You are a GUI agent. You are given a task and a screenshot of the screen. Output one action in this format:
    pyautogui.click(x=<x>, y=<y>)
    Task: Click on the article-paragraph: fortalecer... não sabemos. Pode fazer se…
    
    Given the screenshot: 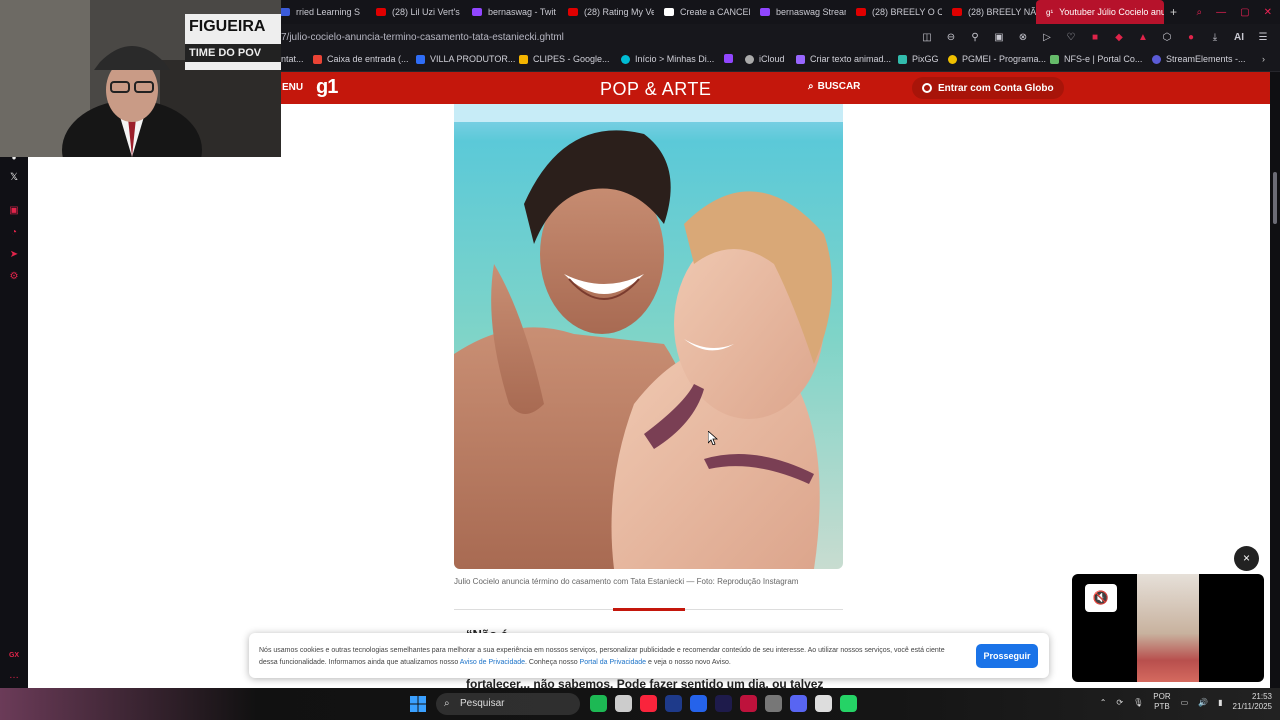 What is the action you would take?
    pyautogui.click(x=645, y=682)
    